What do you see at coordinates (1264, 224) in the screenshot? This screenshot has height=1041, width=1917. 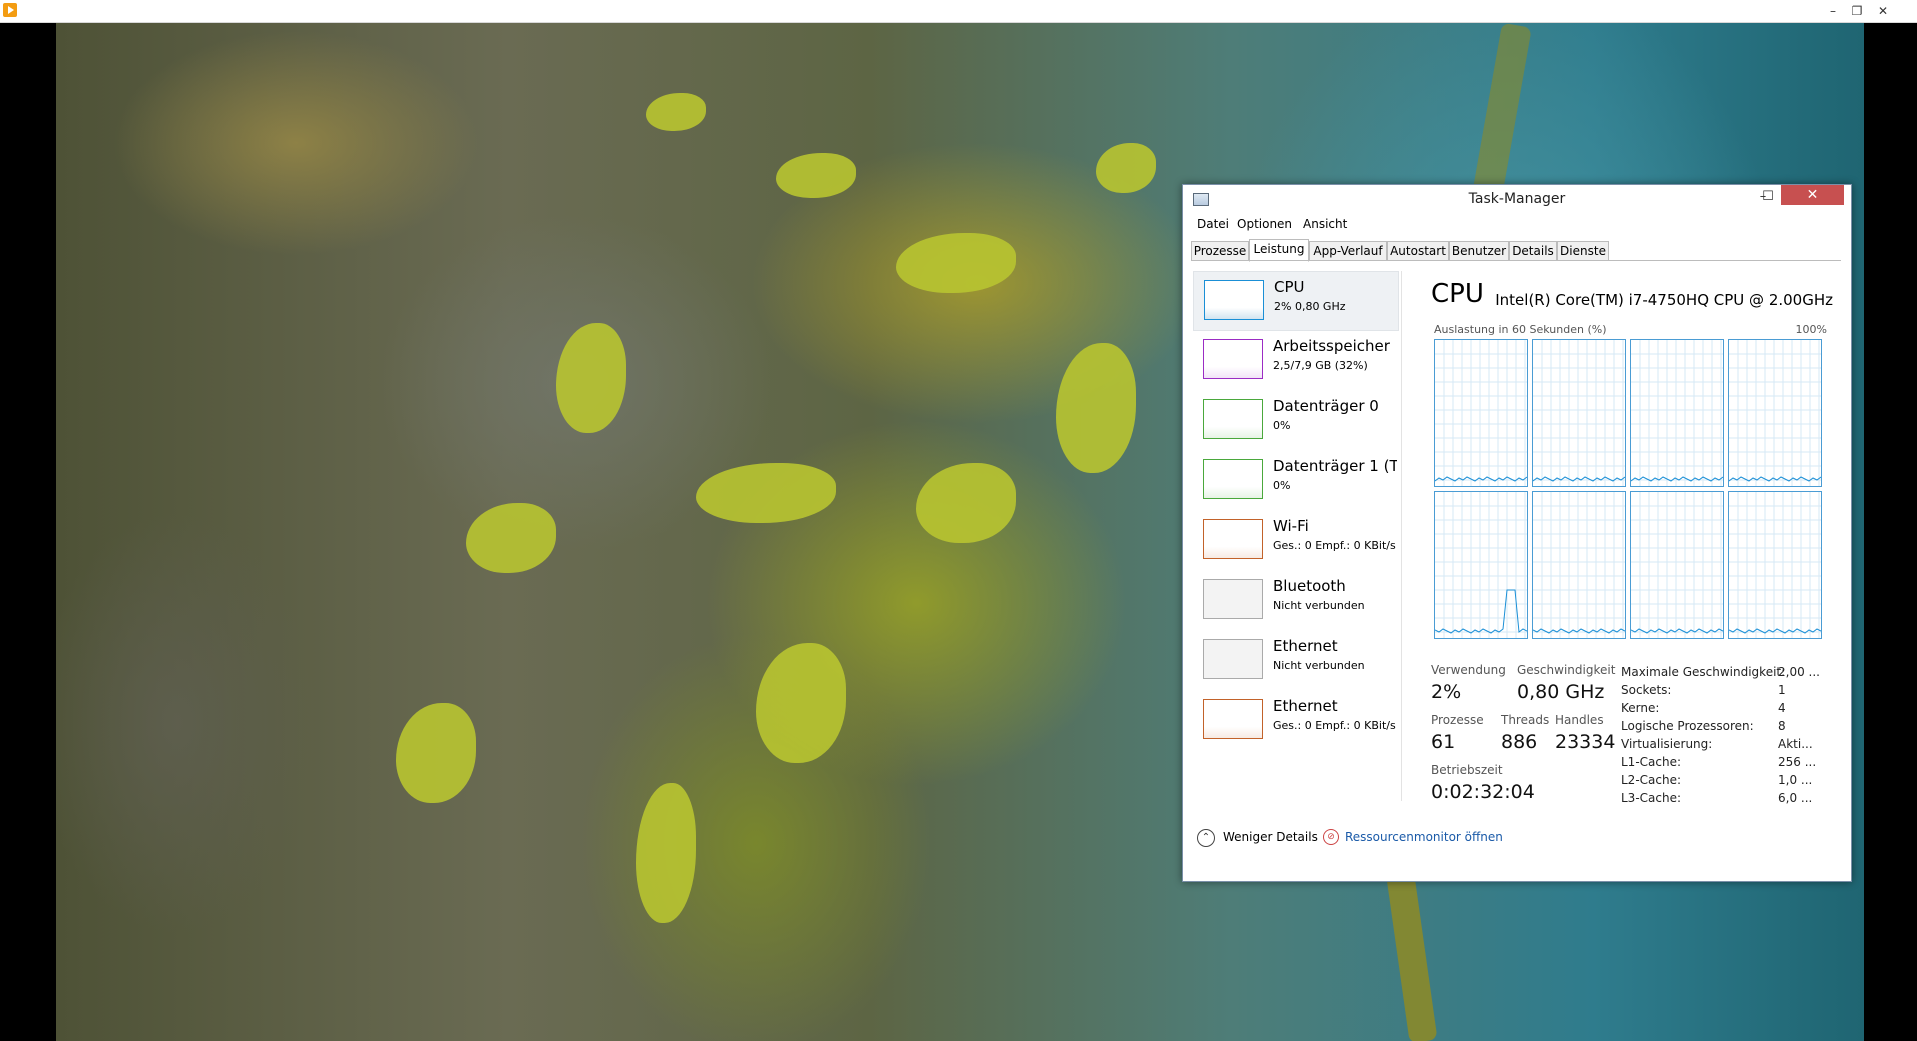 I see `menu-optionen: Optionen` at bounding box center [1264, 224].